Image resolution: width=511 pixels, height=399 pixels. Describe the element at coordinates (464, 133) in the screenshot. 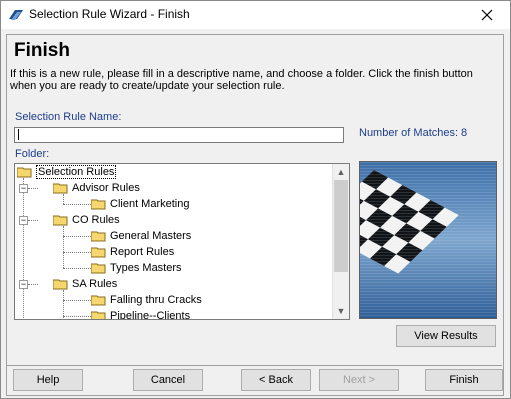

I see `matches-count: 8` at that location.